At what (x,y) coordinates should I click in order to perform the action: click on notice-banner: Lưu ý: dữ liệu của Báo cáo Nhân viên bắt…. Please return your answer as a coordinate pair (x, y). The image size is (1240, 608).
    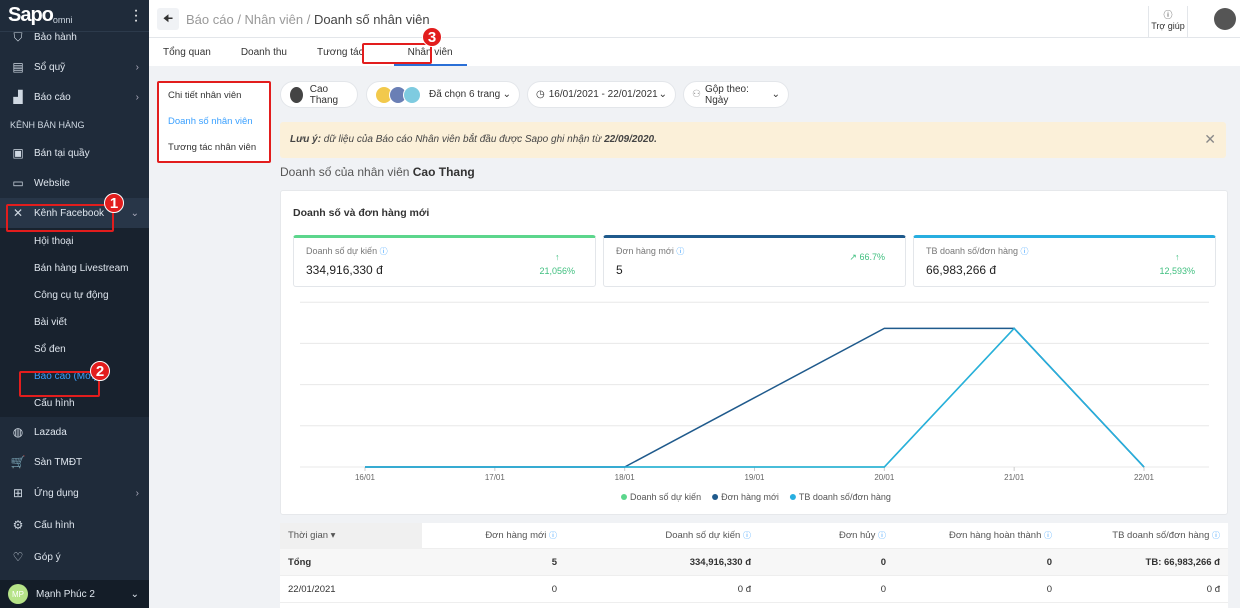
    Looking at the image, I should click on (753, 140).